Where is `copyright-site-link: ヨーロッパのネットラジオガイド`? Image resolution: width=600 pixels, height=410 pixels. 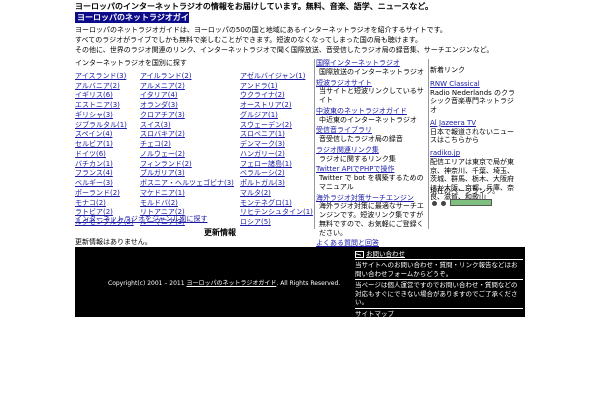 copyright-site-link: ヨーロッパのネットラジオガイド is located at coordinates (231, 283).